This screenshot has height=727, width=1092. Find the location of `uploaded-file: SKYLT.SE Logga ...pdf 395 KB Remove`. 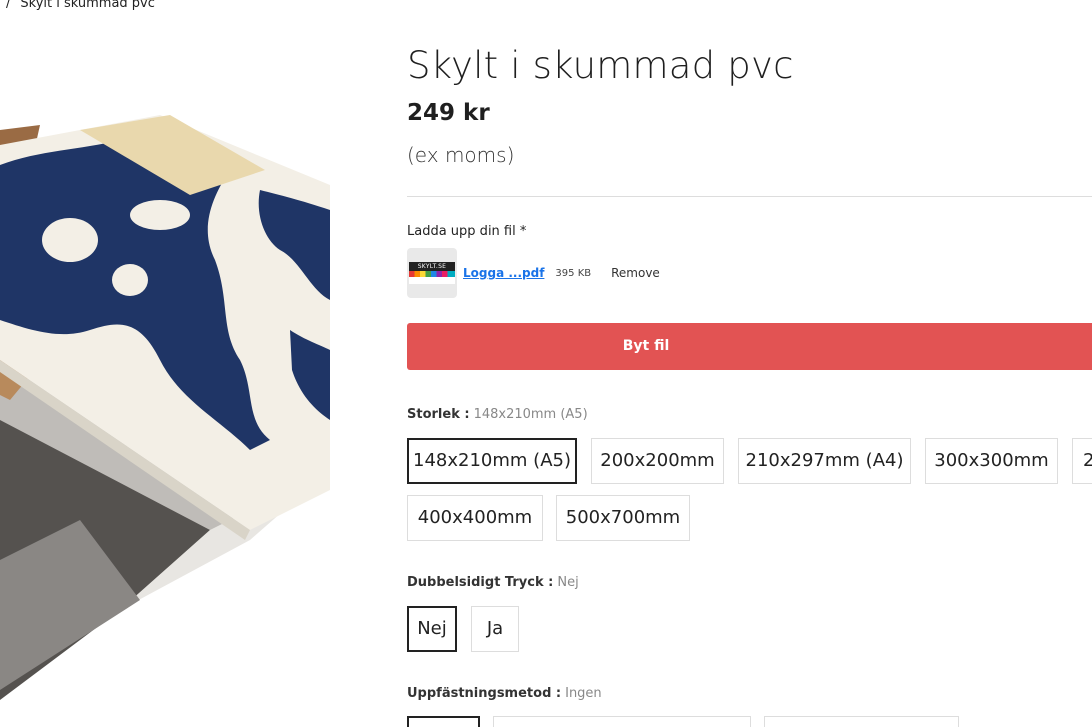

uploaded-file: SKYLT.SE Logga ...pdf 395 KB Remove is located at coordinates (533, 273).